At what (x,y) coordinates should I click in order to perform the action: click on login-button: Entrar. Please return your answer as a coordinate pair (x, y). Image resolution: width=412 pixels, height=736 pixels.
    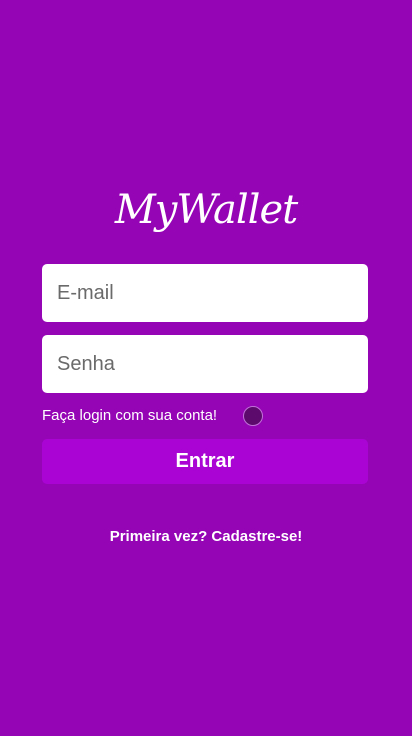
    Looking at the image, I should click on (205, 461).